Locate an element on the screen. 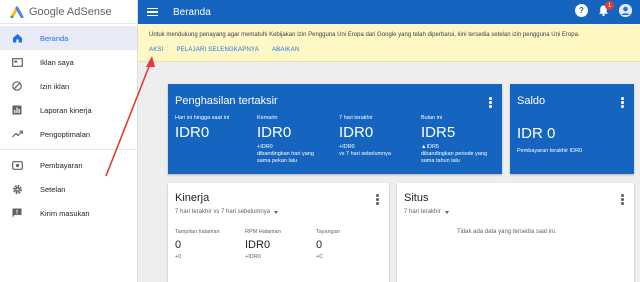  sidebar-item-pembayaran: Pembayaran is located at coordinates (68, 165).